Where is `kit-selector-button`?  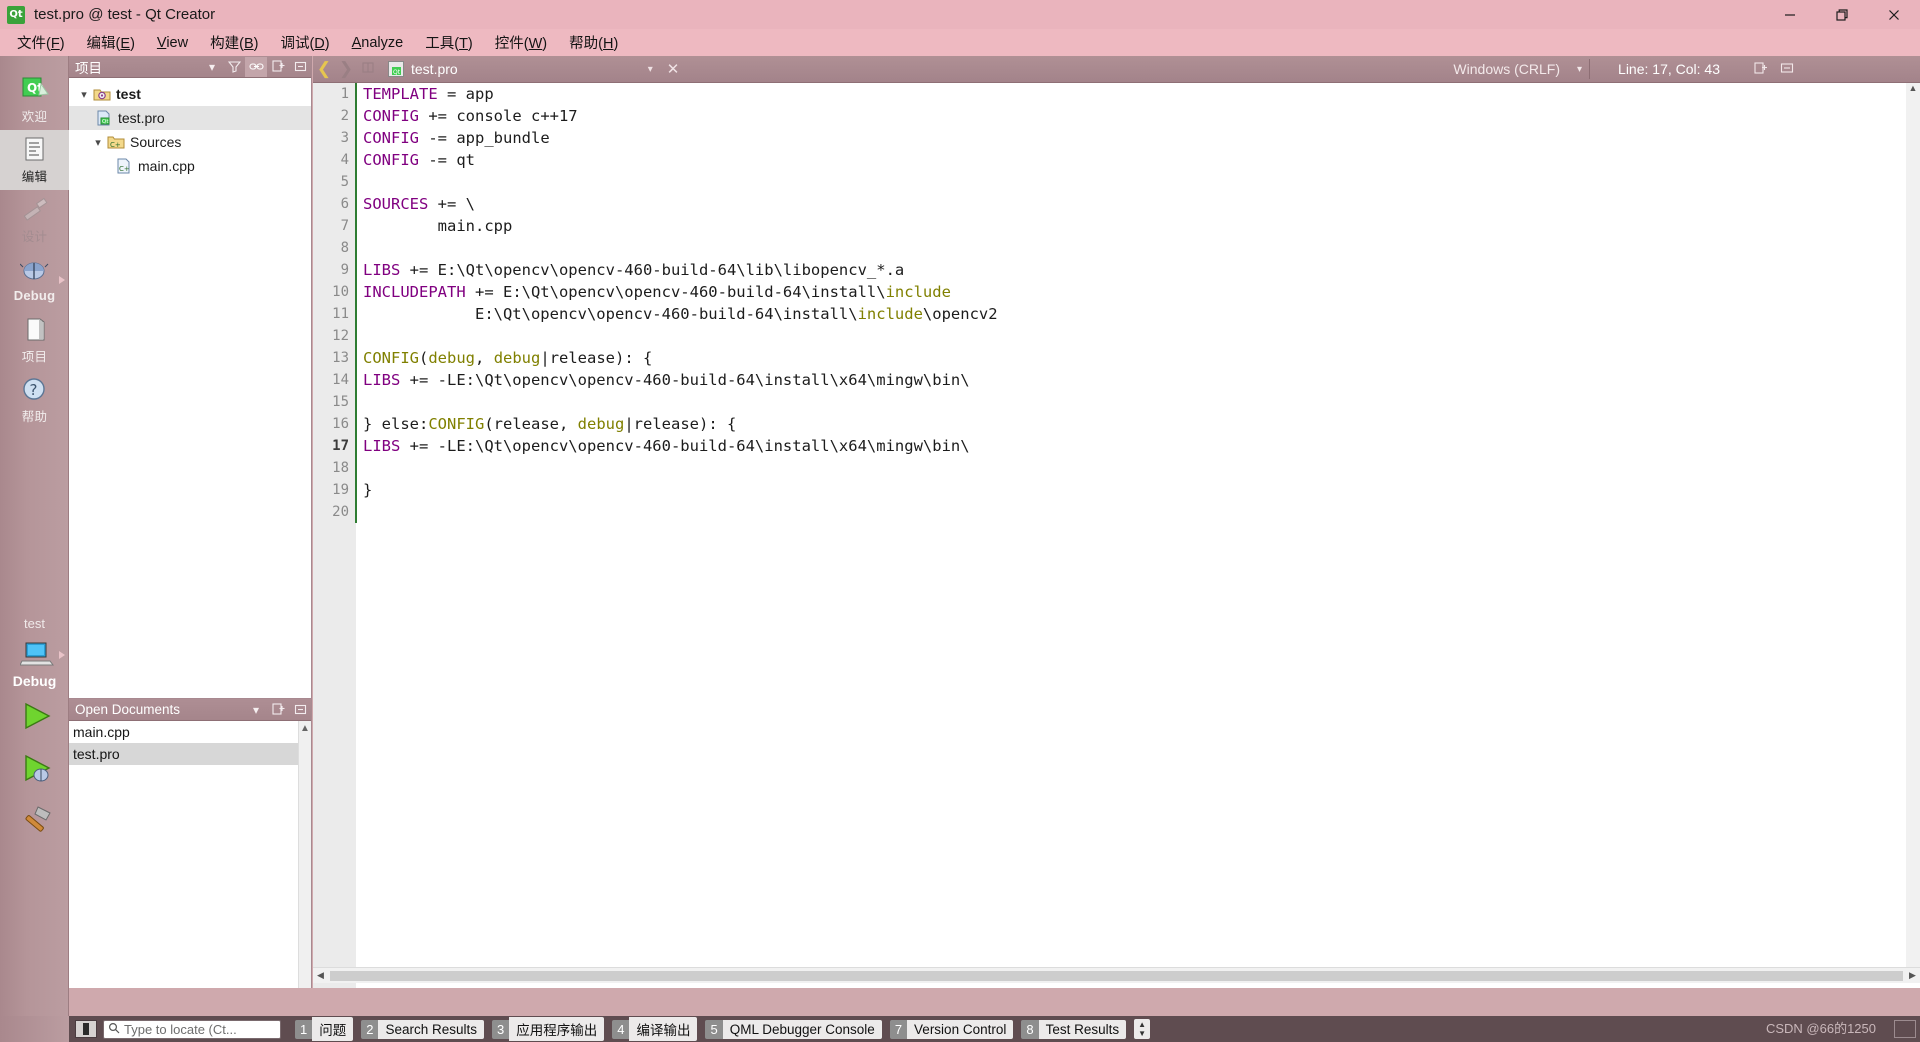
kit-selector-button is located at coordinates (34, 655).